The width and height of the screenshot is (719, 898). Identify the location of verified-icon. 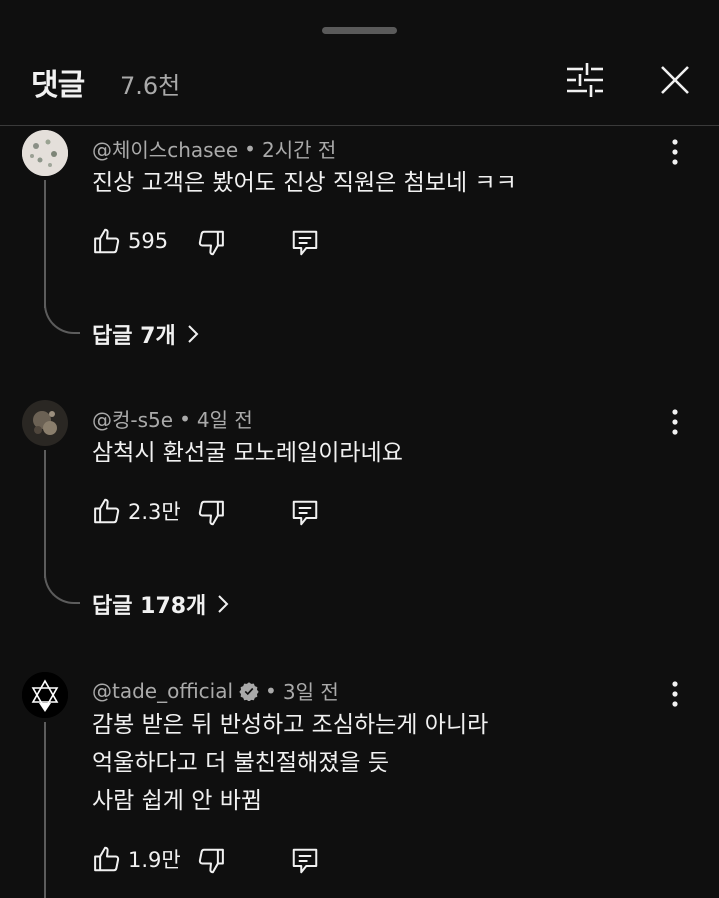
(249, 691).